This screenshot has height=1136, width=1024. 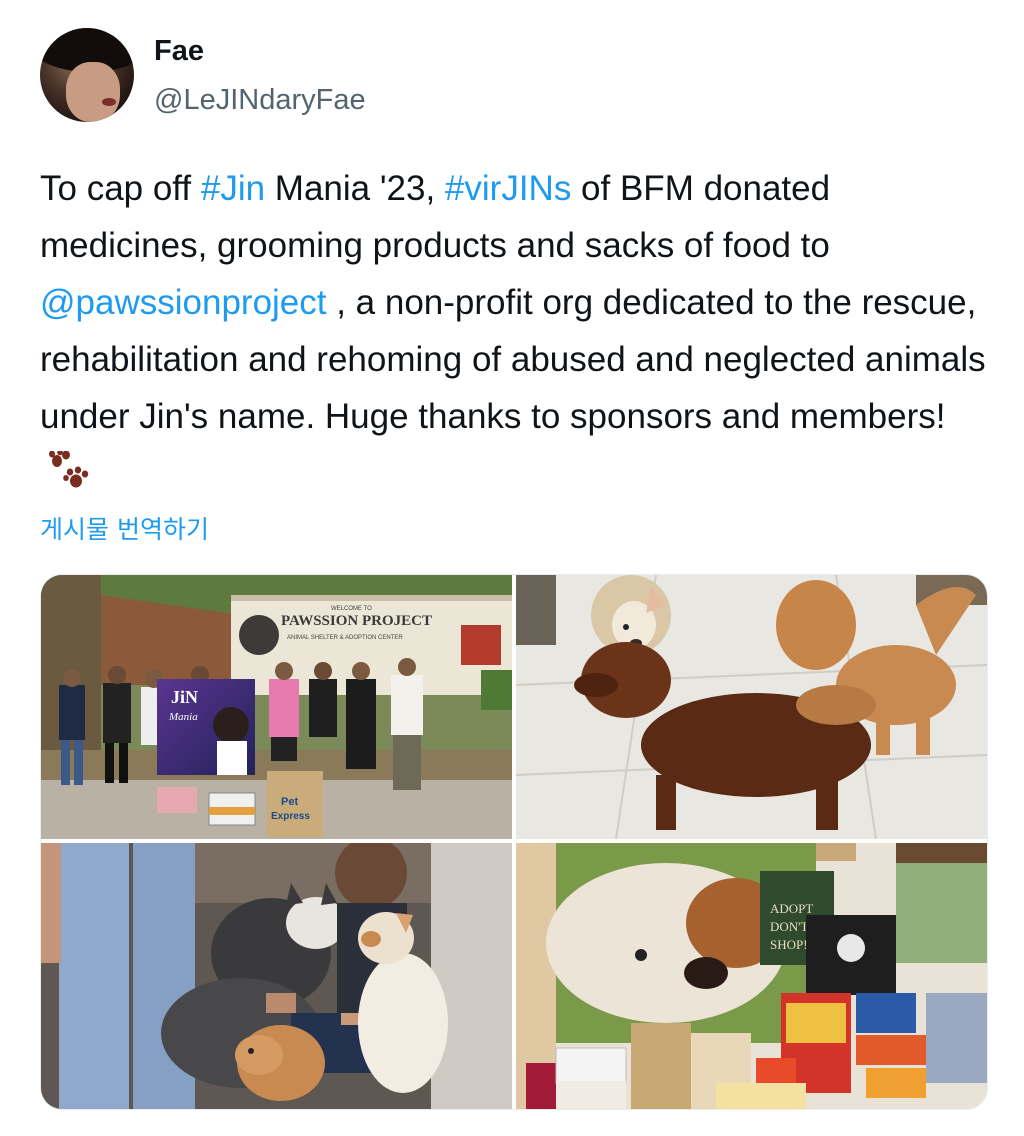 What do you see at coordinates (184, 697) in the screenshot?
I see `banner-name-text: JiN` at bounding box center [184, 697].